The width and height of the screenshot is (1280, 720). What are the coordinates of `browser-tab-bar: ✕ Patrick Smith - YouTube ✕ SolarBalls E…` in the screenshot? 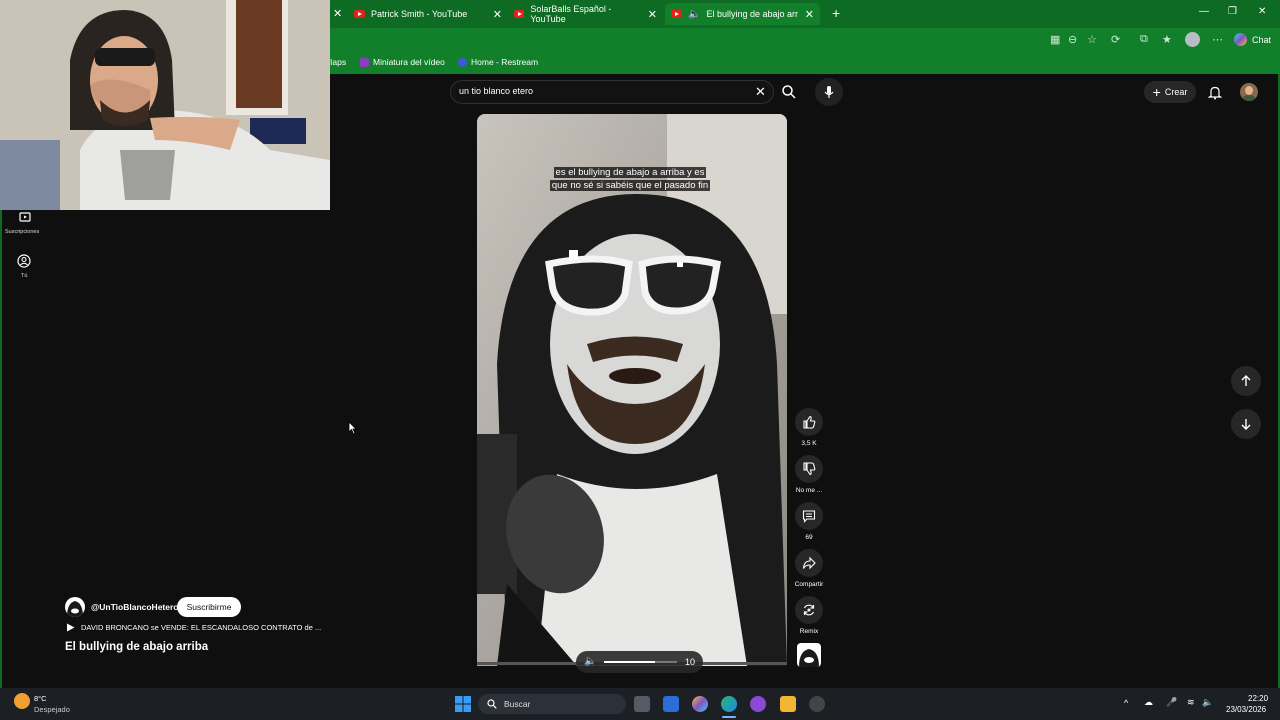 It's located at (805, 14).